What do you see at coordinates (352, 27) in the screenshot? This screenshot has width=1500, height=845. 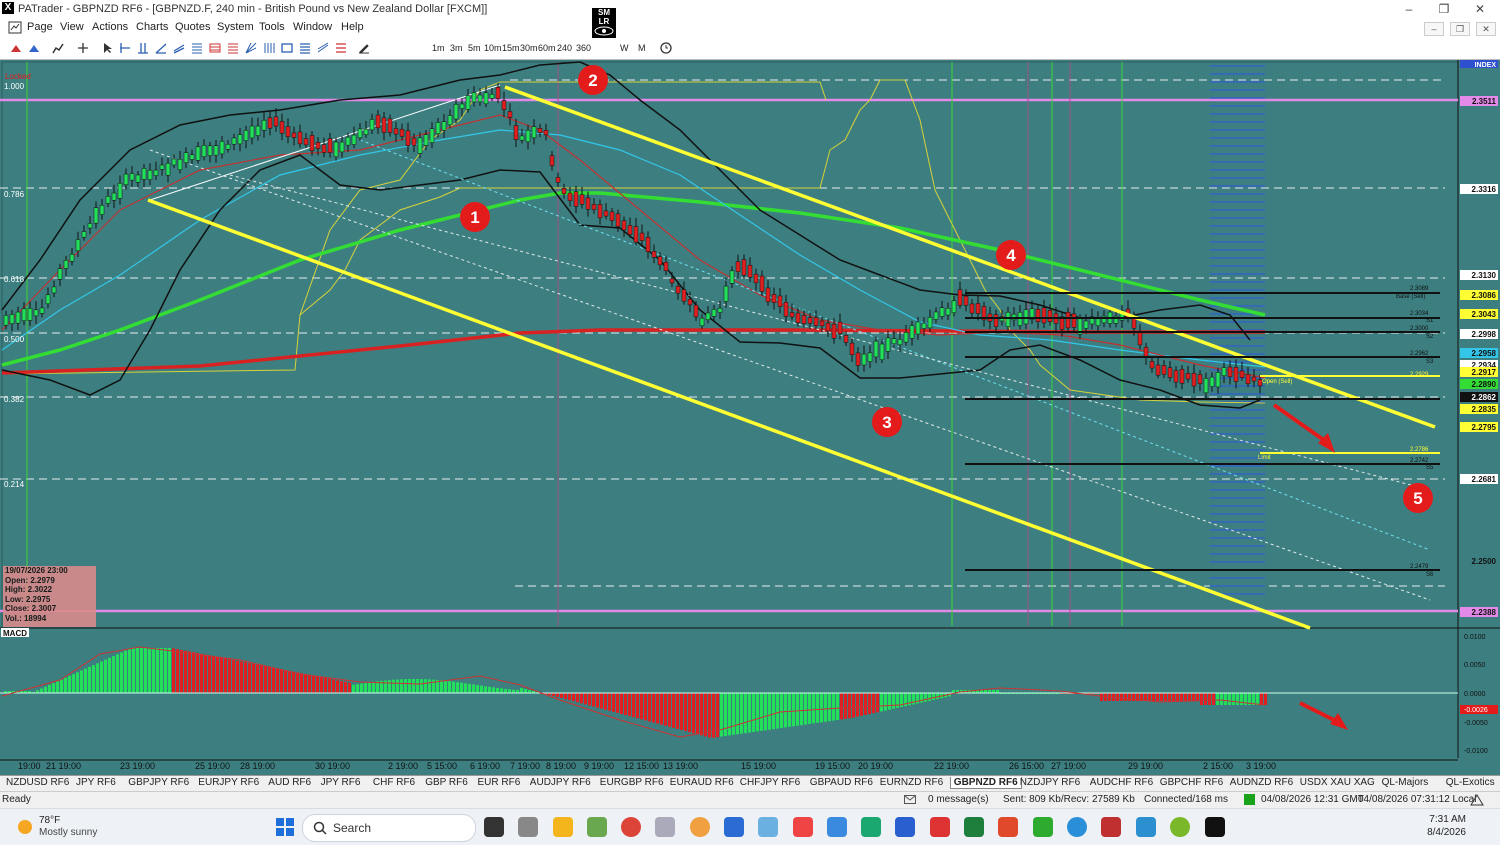 I see `menu-help: Help` at bounding box center [352, 27].